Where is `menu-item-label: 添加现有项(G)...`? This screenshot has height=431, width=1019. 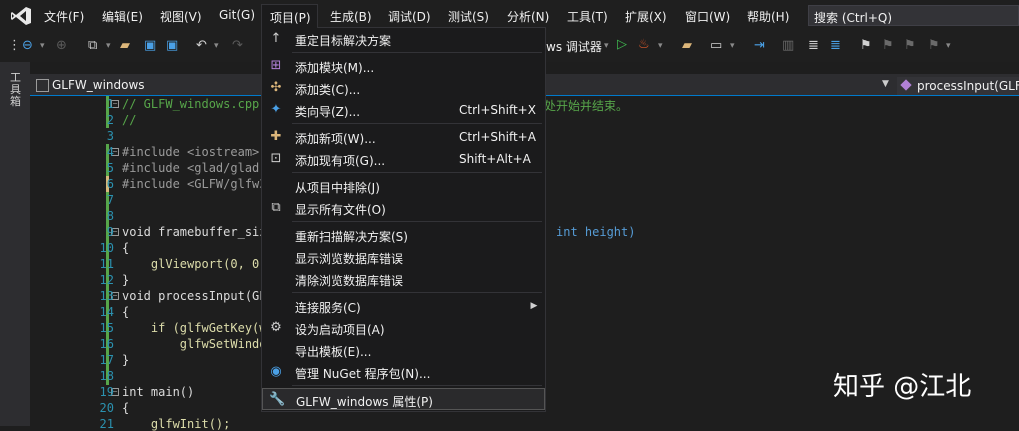
menu-item-label: 添加现有项(G)... is located at coordinates (340, 161).